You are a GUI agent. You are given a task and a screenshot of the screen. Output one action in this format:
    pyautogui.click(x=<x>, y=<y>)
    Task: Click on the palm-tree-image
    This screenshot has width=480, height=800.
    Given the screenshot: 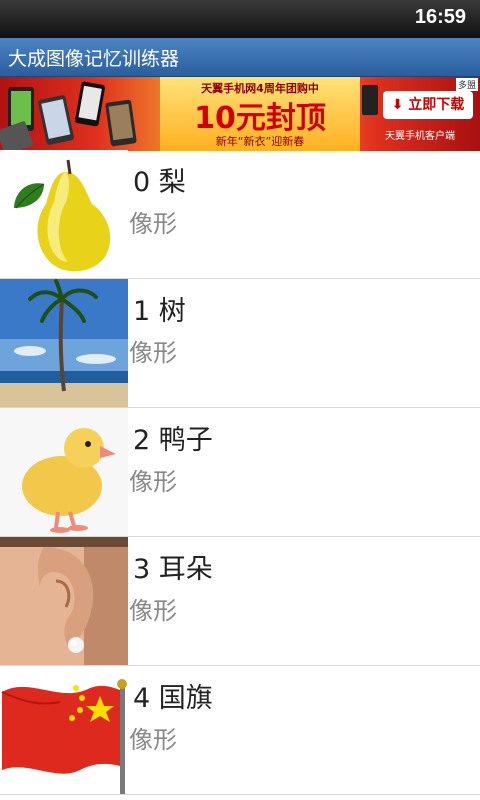 What is the action you would take?
    pyautogui.click(x=64, y=343)
    